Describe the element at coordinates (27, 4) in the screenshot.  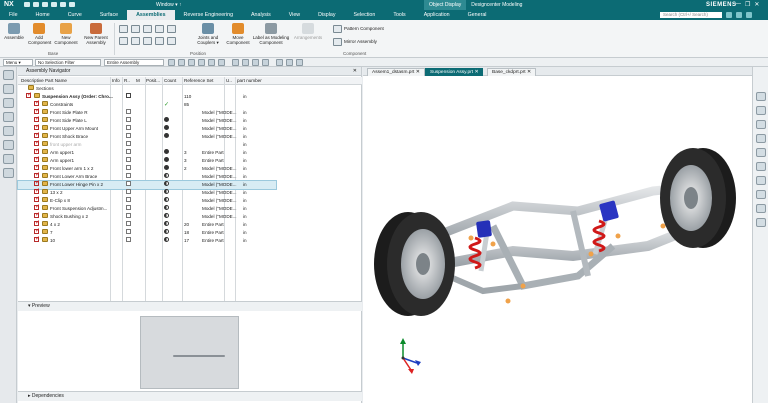
I see `save-icon` at that location.